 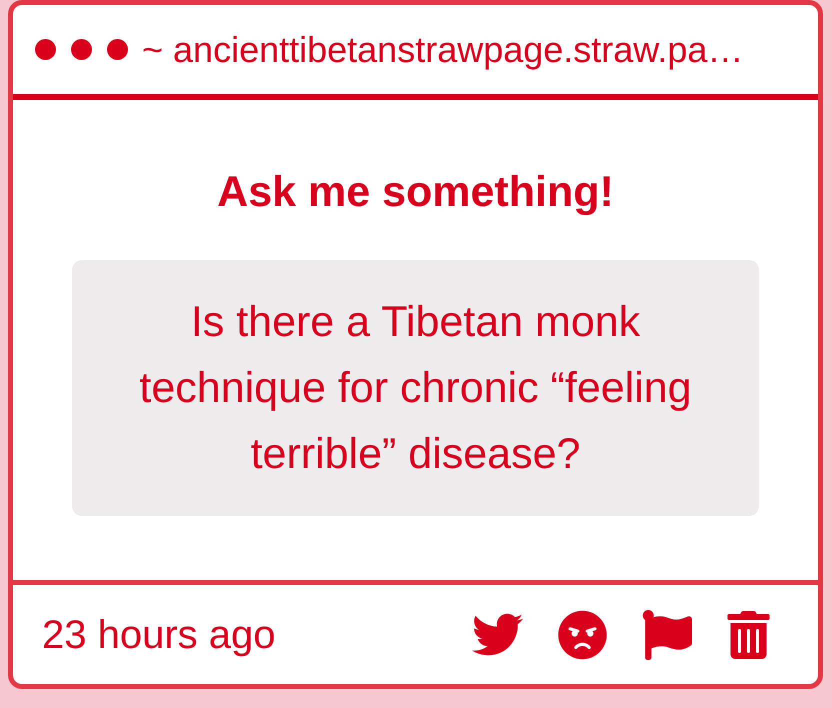 What do you see at coordinates (667, 635) in the screenshot?
I see `flag-icon` at bounding box center [667, 635].